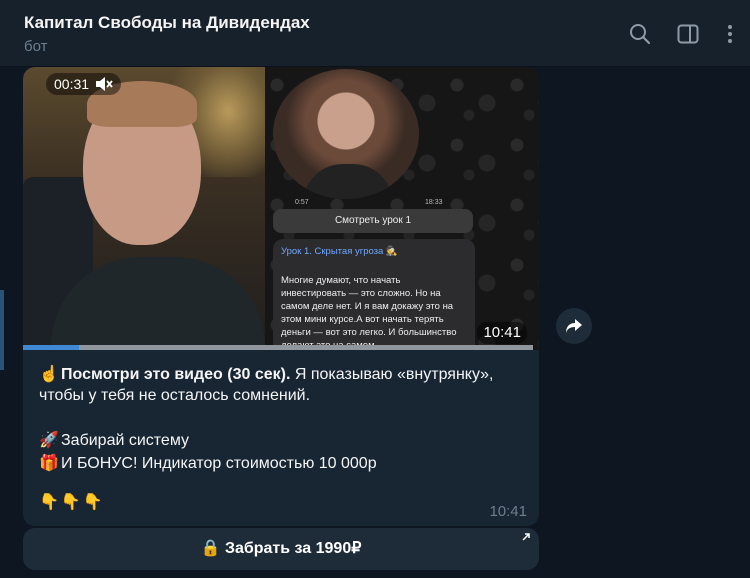  I want to click on round-video-duration: 0:57, so click(302, 202).